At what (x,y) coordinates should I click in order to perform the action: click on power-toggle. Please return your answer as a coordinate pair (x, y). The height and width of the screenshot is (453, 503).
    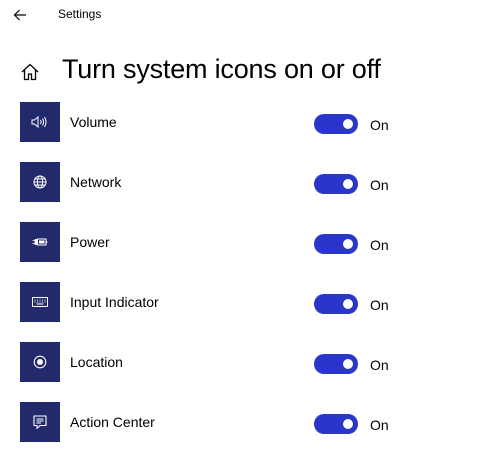
    Looking at the image, I should click on (336, 244).